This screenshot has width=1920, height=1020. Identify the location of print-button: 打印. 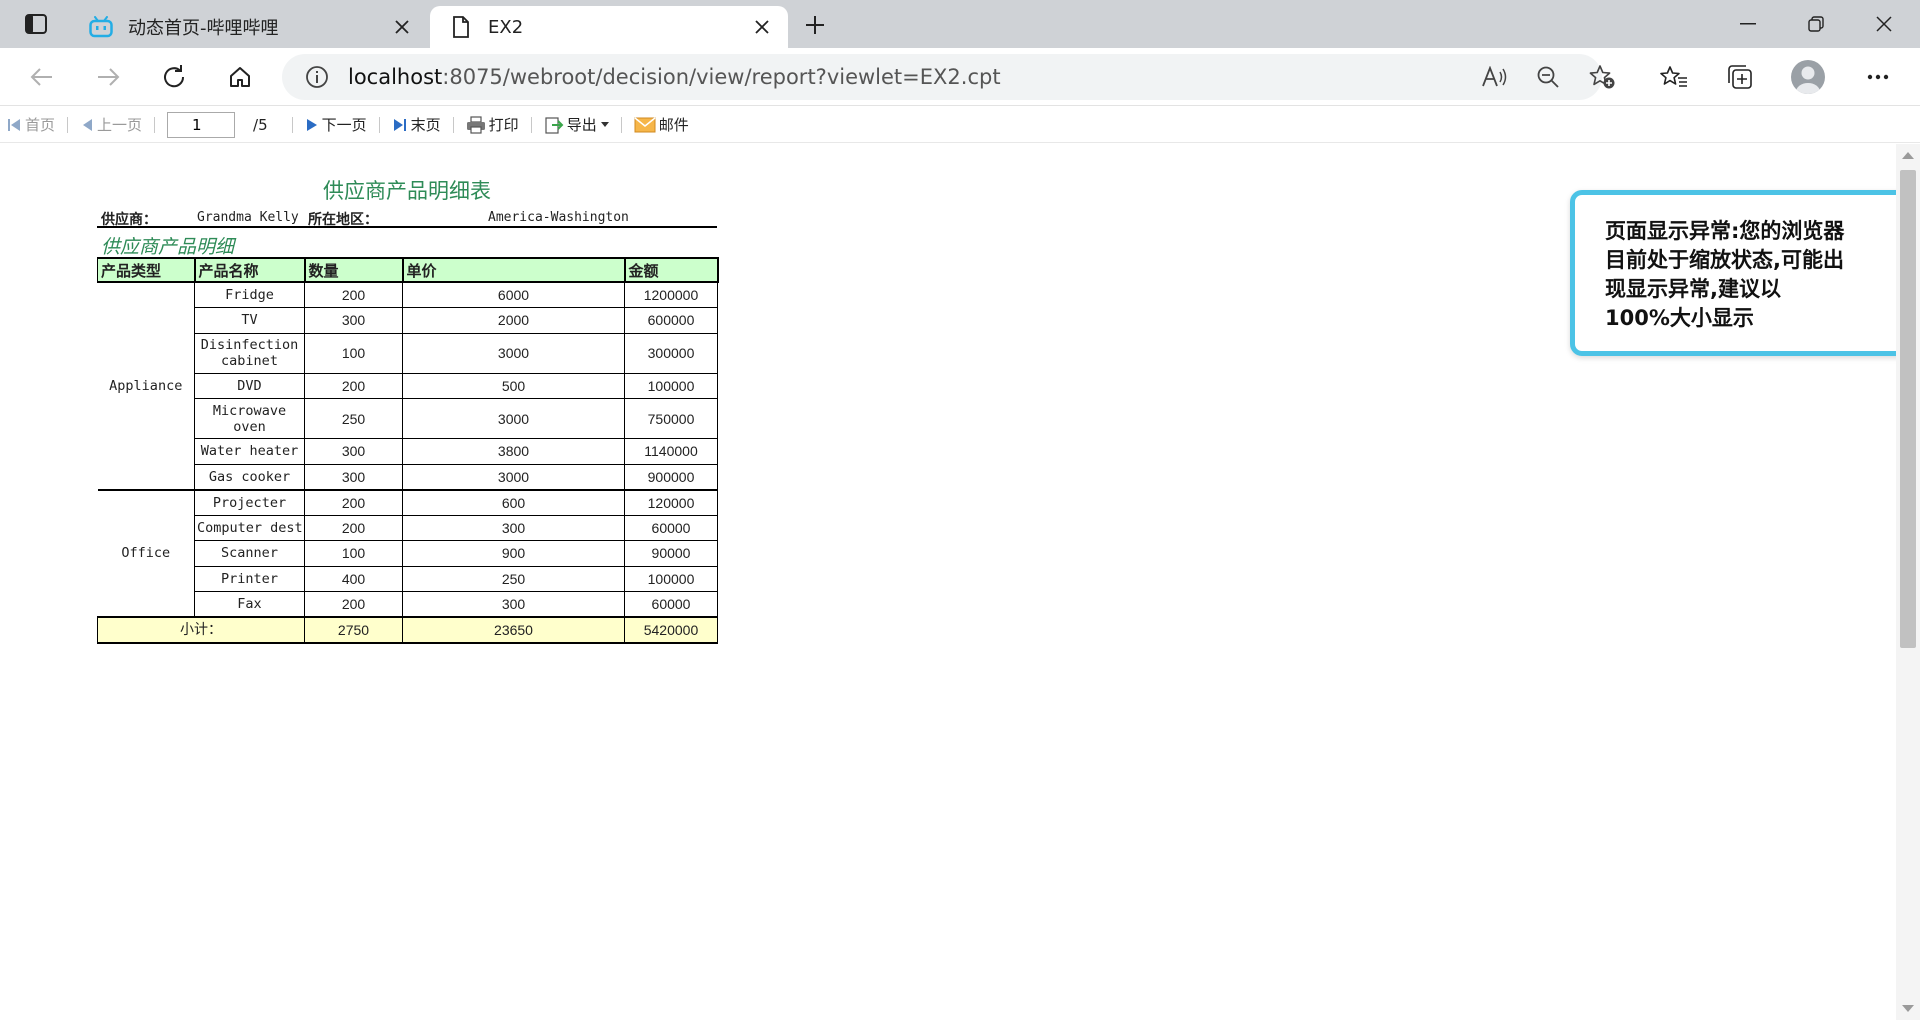
(492, 125).